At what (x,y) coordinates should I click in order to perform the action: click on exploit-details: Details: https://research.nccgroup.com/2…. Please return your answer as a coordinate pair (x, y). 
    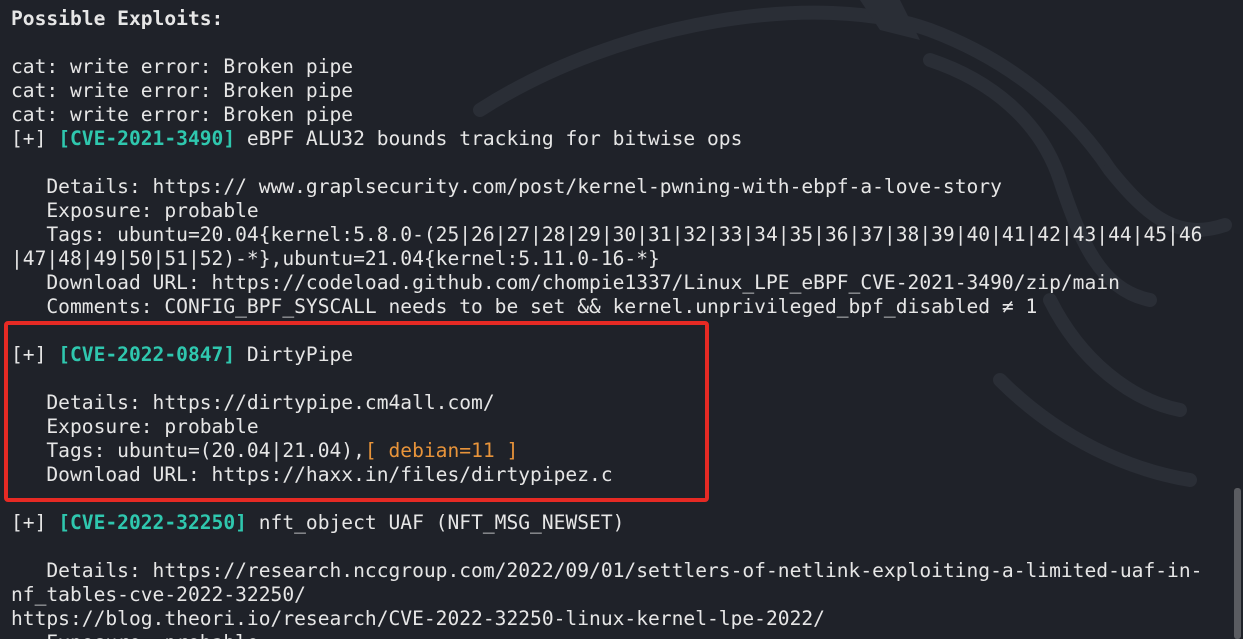
    Looking at the image, I should click on (607, 570).